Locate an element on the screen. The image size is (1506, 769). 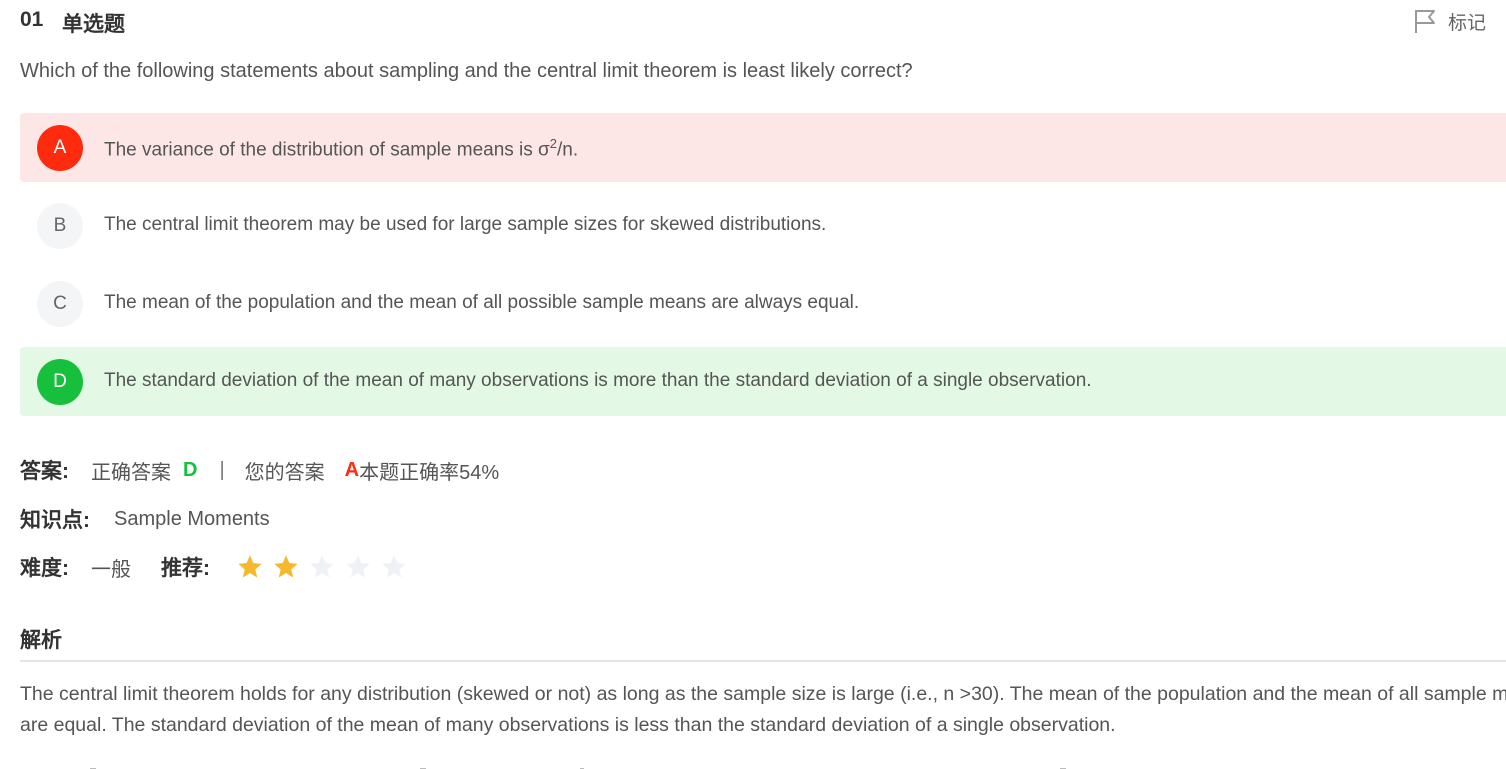
question-type: 单选题 is located at coordinates (93, 24).